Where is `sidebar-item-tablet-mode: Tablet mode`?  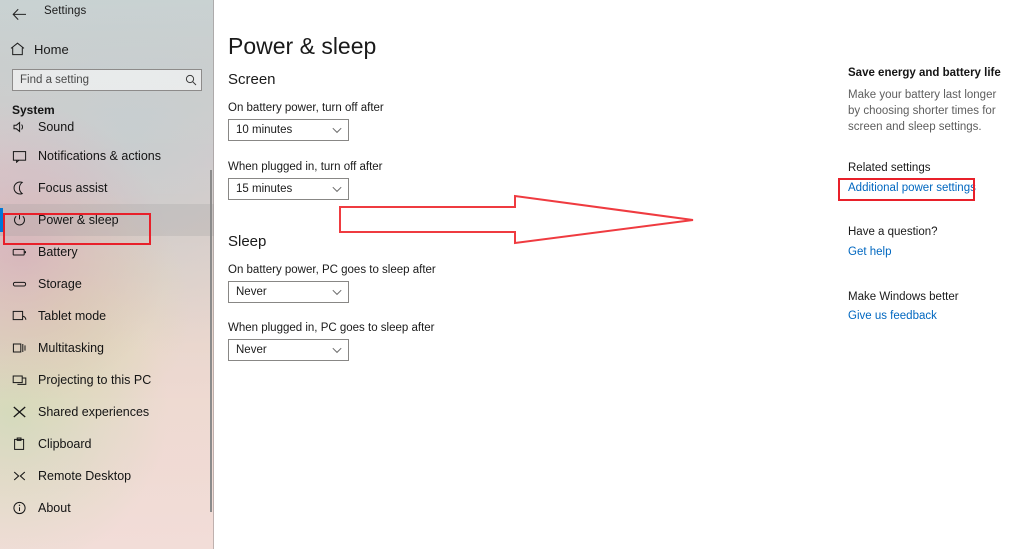
sidebar-item-tablet-mode: Tablet mode is located at coordinates (107, 316).